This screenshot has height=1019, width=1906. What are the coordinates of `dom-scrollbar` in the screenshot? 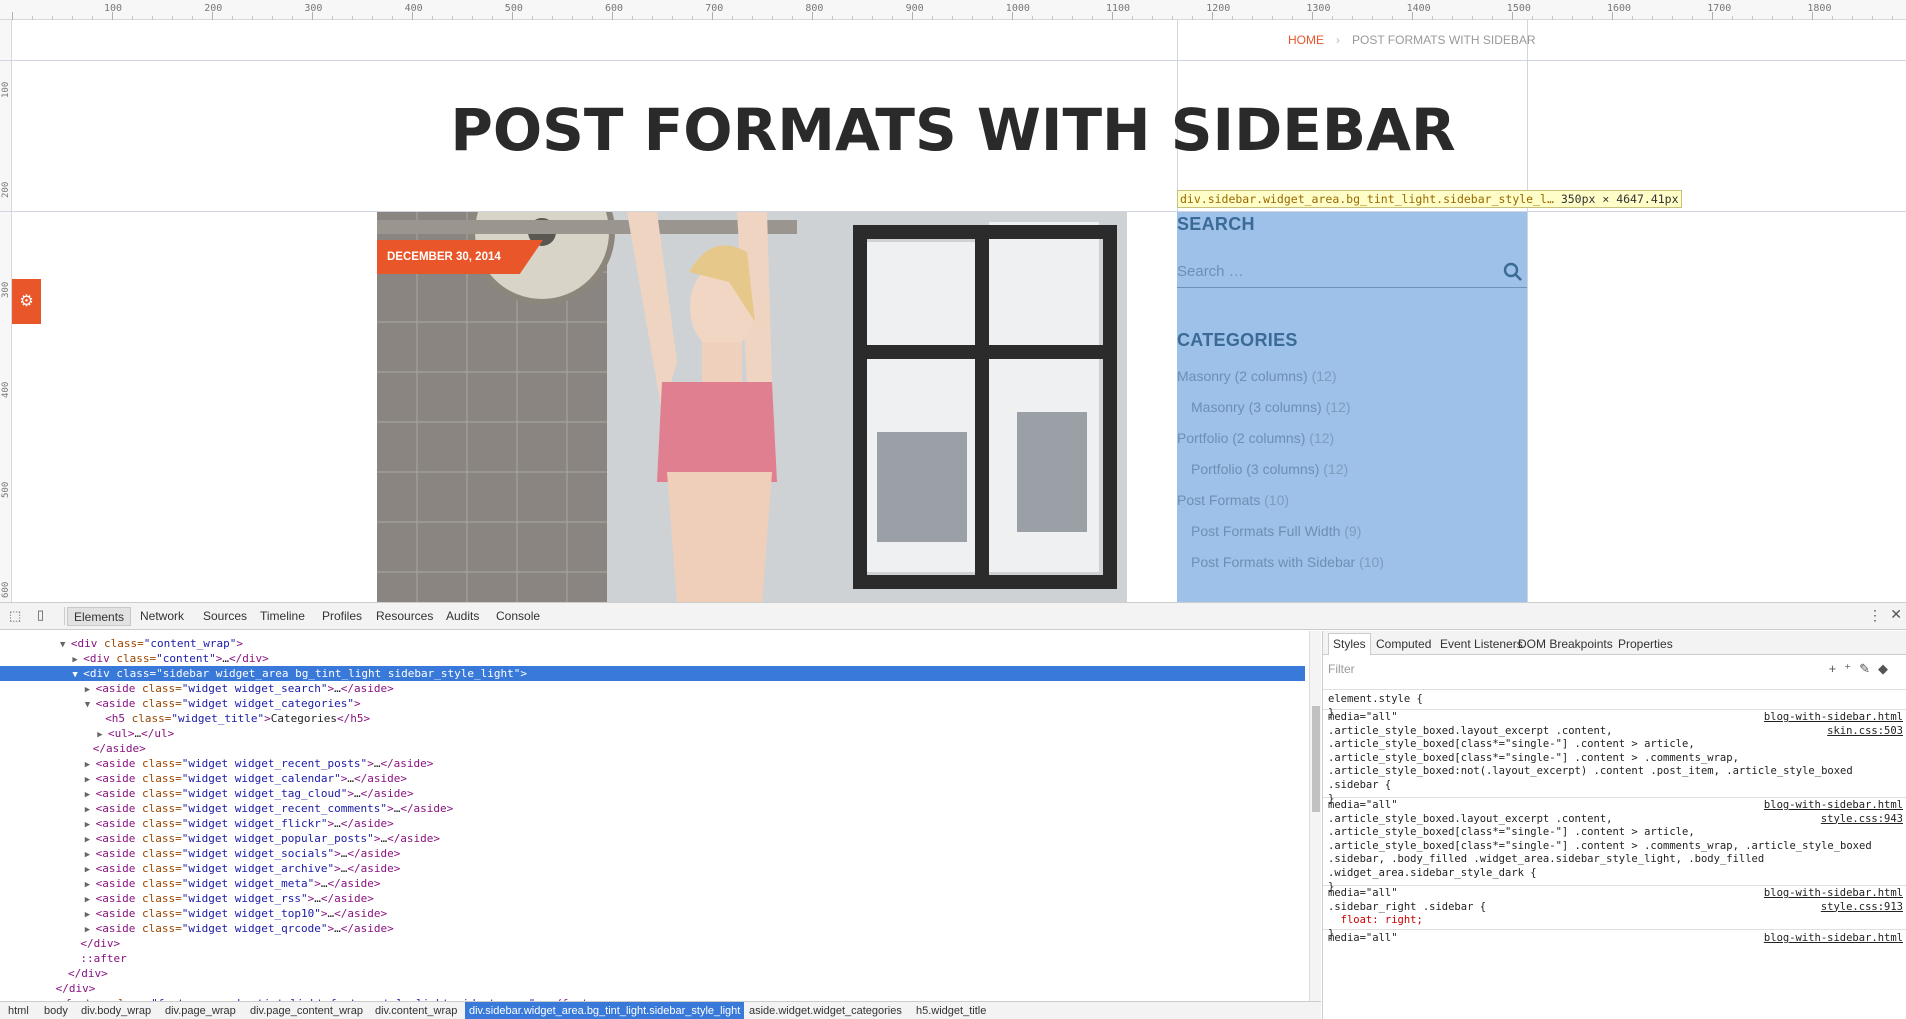 It's located at (1315, 816).